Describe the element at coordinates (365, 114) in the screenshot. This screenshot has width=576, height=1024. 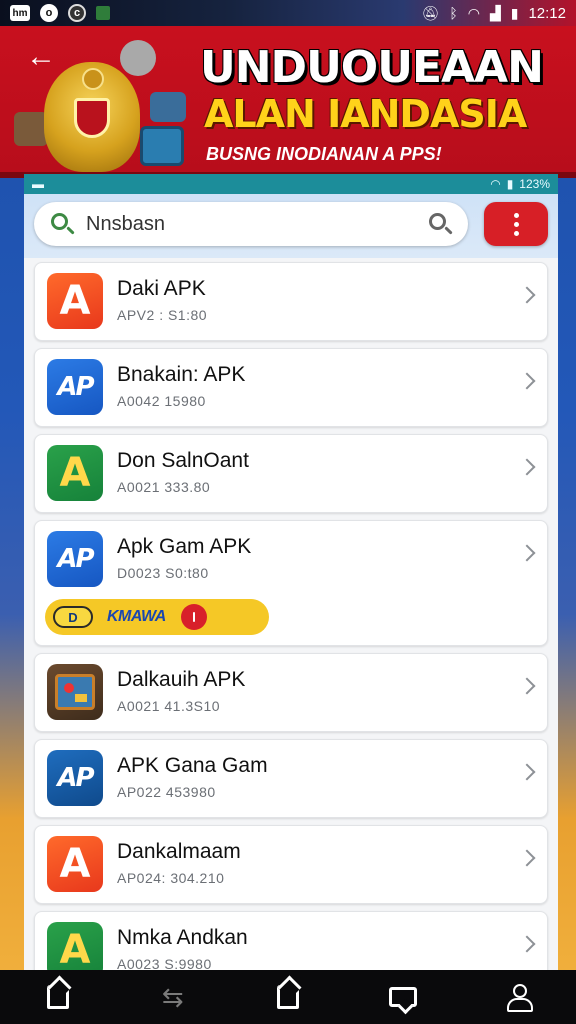
I see `banner-subtitle-yellow: ALAN IANDASIA` at that location.